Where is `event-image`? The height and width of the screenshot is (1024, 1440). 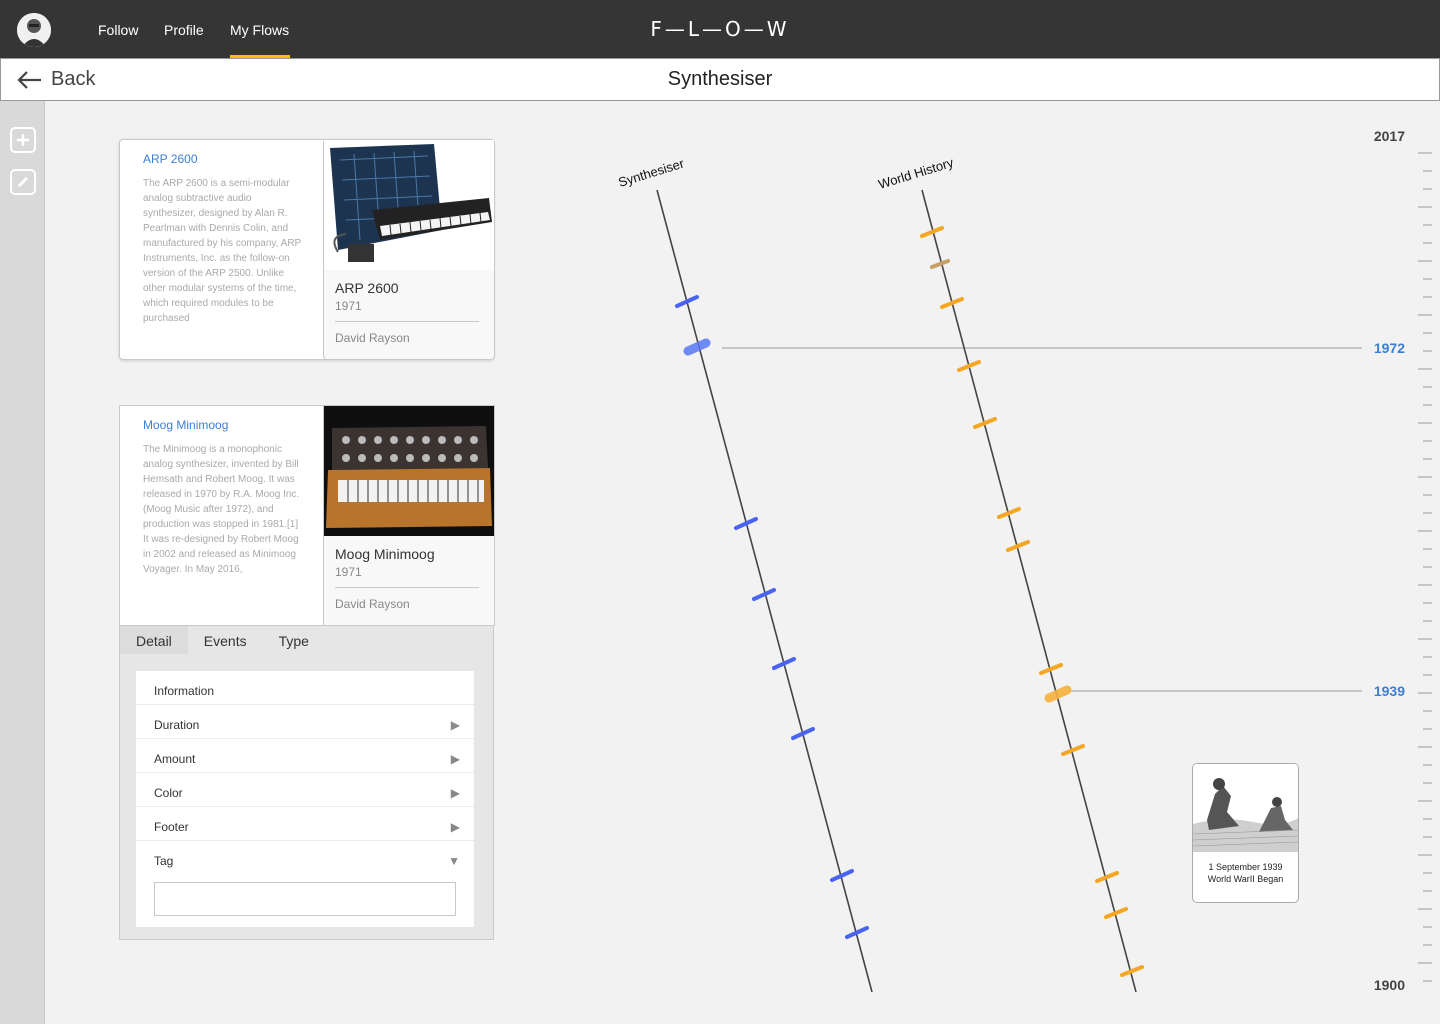
event-image is located at coordinates (1245, 808).